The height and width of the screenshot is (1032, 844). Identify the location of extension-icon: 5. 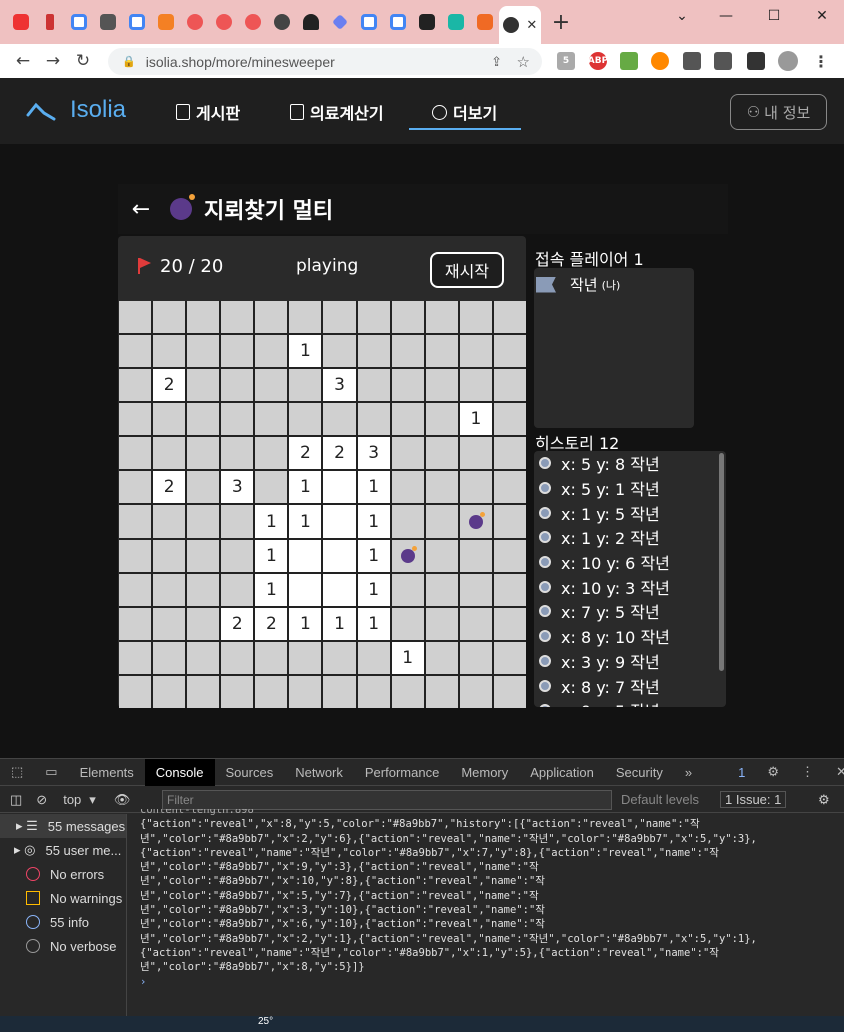
(566, 61).